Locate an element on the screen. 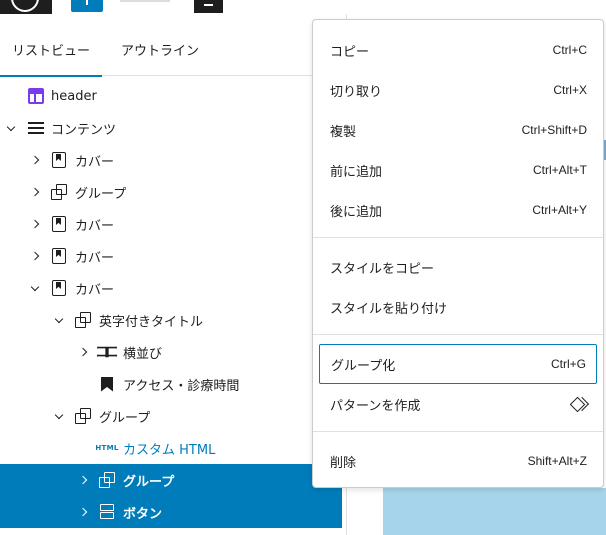  list-item: HTML カスタム HTML is located at coordinates (171, 448).